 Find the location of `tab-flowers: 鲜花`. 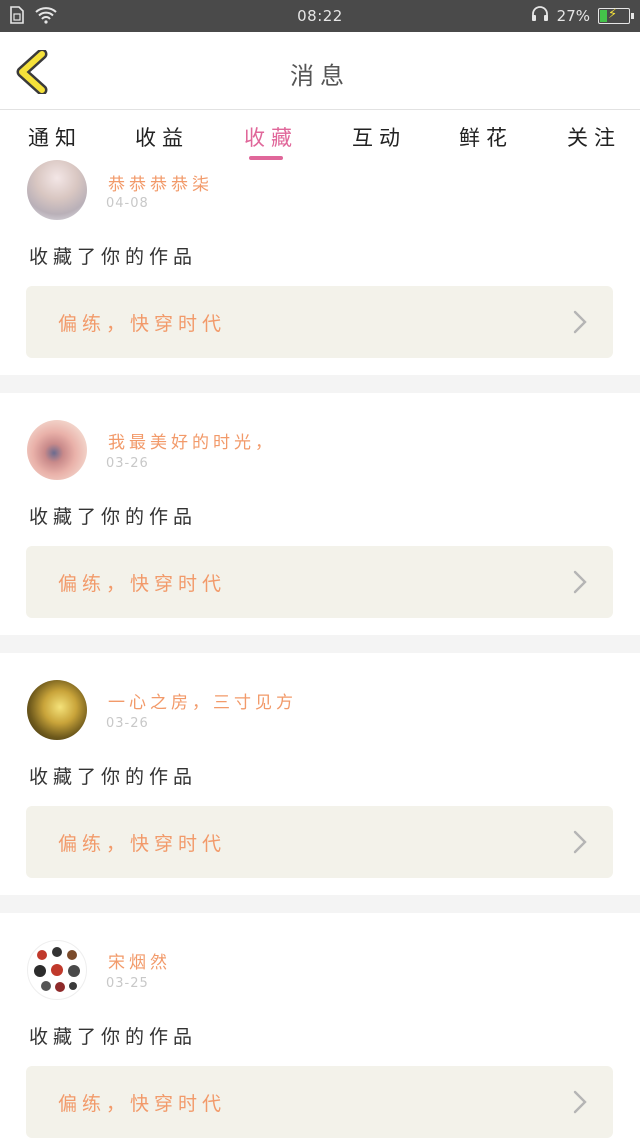

tab-flowers: 鲜花 is located at coordinates (486, 137).